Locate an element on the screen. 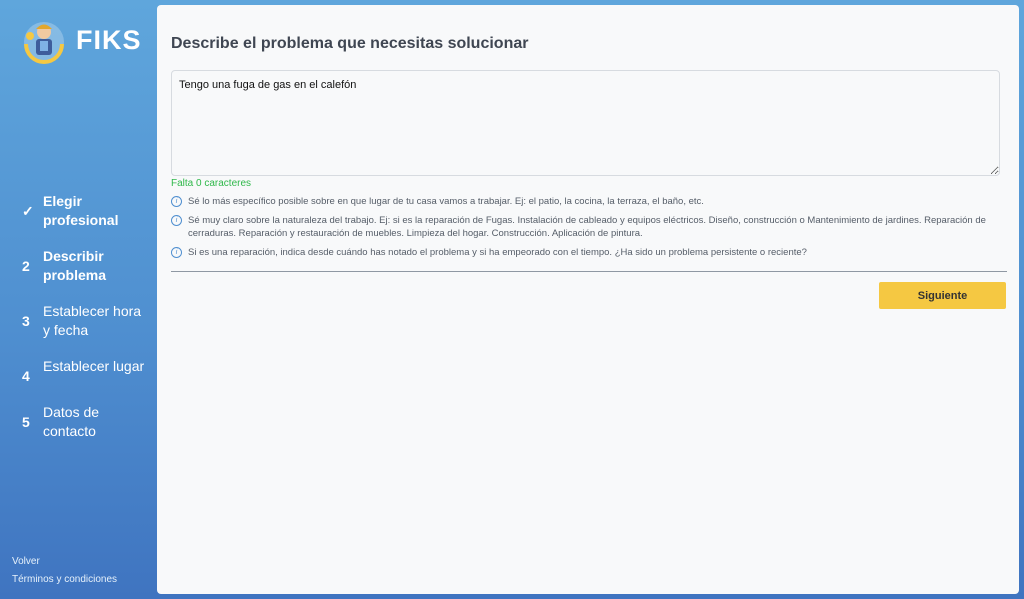 The image size is (1024, 599). step-choose-professional: ✓ Elegir profesional is located at coordinates (78, 211).